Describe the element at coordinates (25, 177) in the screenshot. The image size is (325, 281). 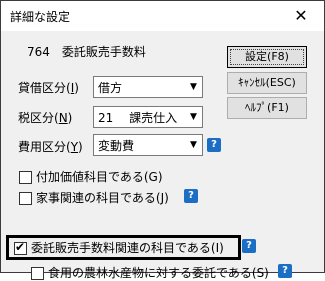
I see `added-value-checkbox` at that location.